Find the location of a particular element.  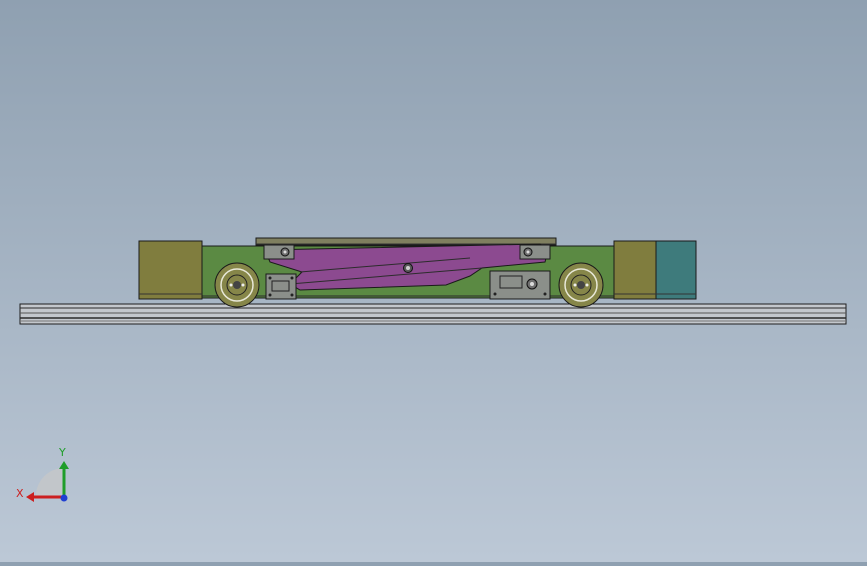

right-end-block is located at coordinates (655, 270).